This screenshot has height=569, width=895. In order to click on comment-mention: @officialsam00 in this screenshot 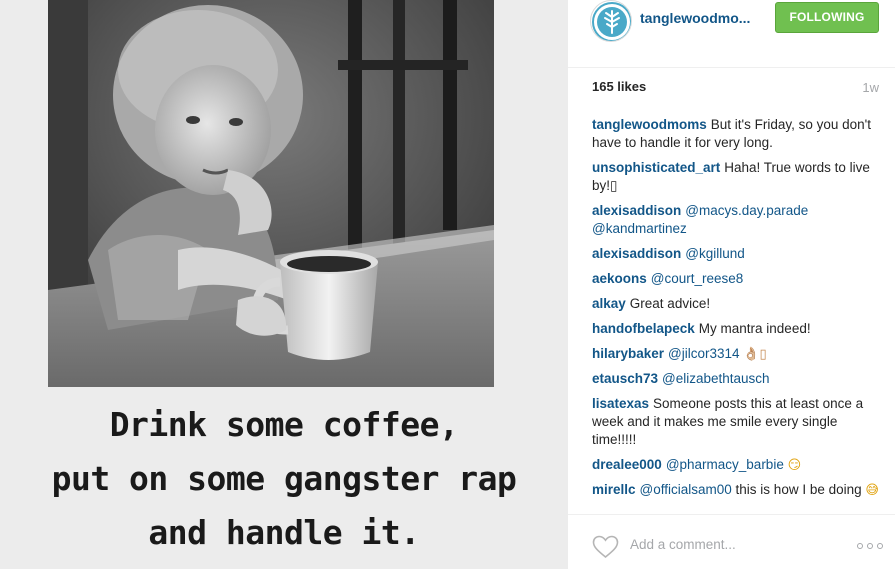, I will do `click(686, 489)`.